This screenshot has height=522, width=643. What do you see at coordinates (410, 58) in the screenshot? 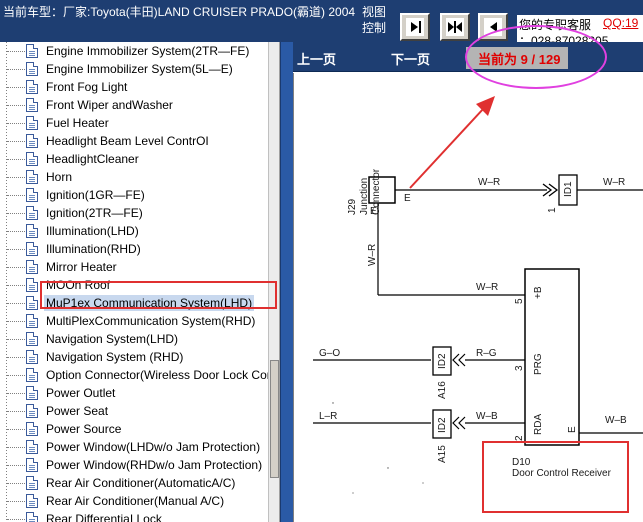
I see `next-page-link: 下一页` at bounding box center [410, 58].